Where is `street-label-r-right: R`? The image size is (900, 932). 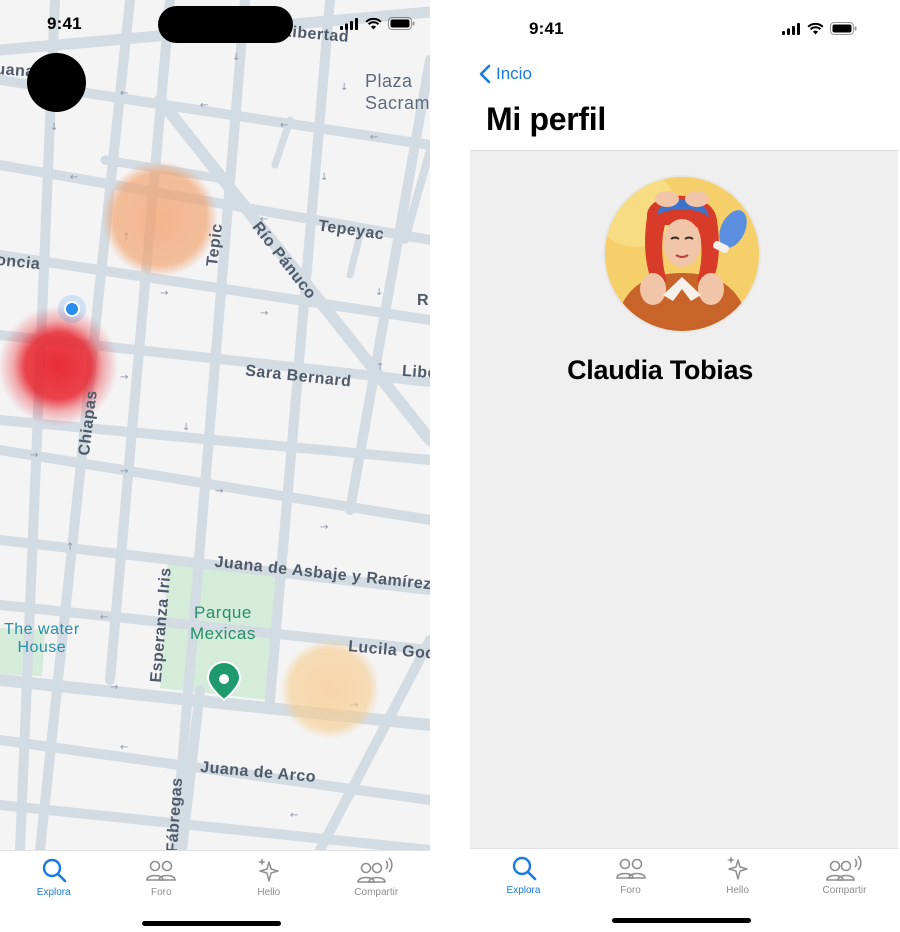
street-label-r-right: R is located at coordinates (423, 300).